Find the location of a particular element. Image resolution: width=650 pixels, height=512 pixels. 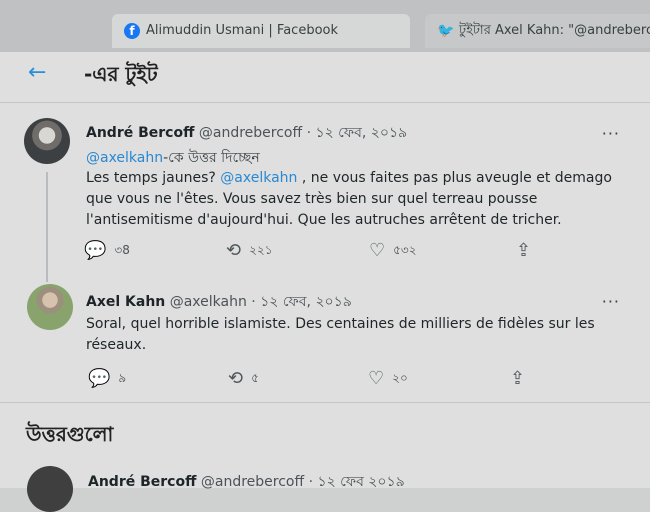

reply-count: ৩8 is located at coordinates (122, 250).